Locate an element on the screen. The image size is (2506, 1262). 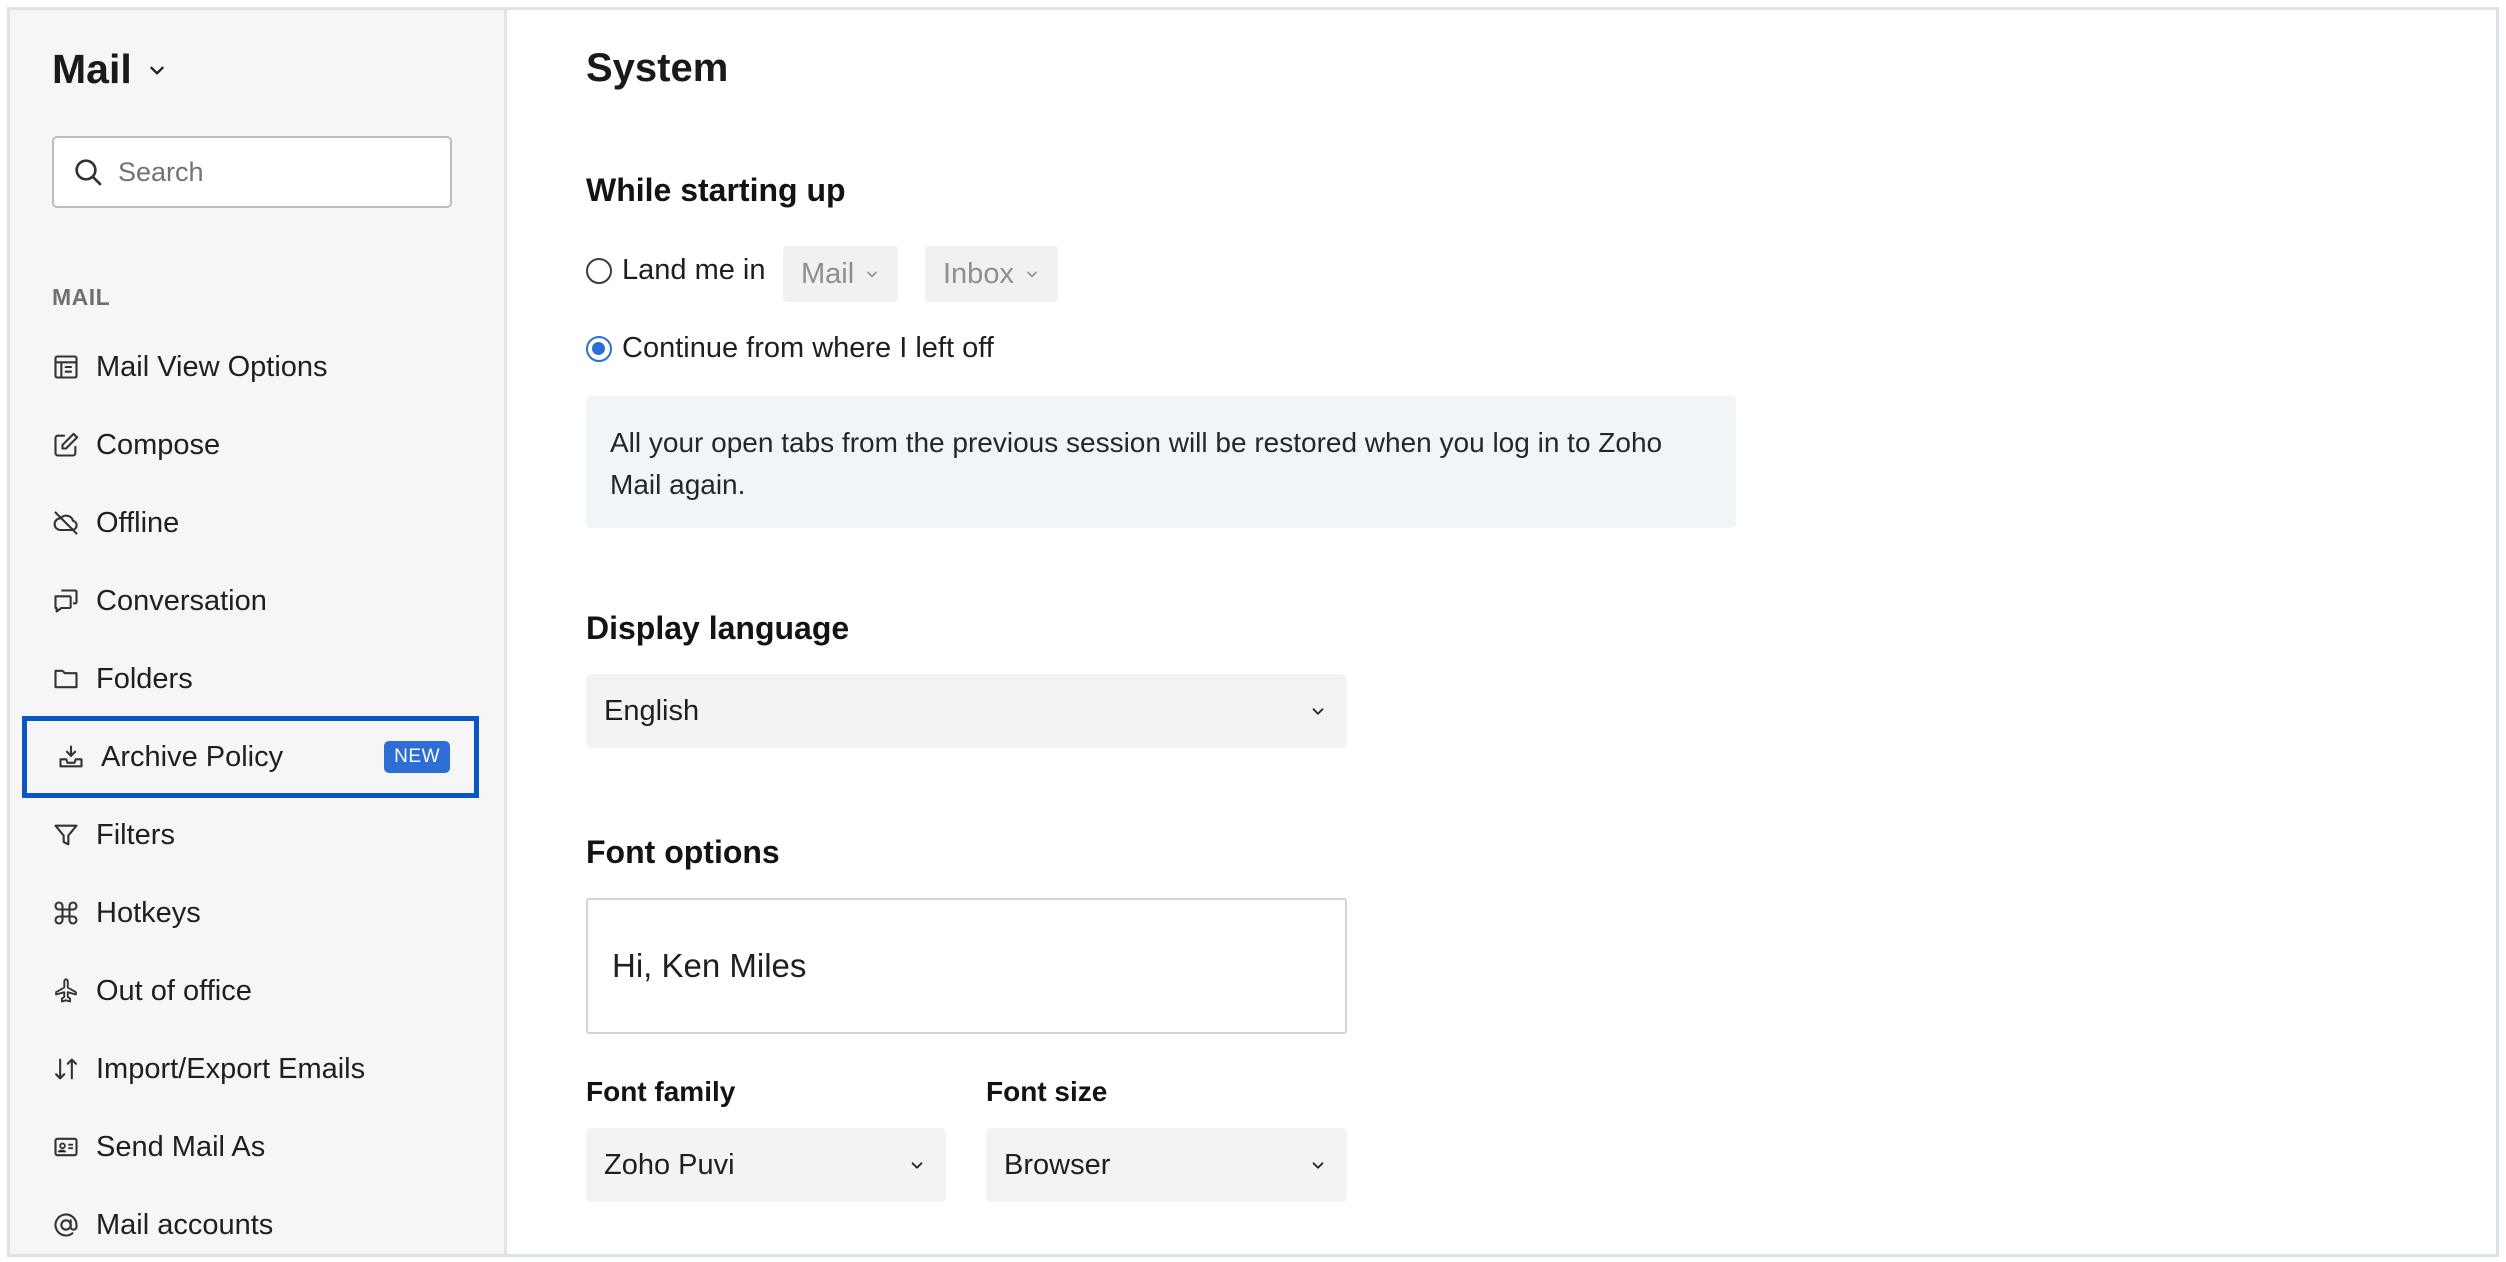
font-options-heading: Font options is located at coordinates (683, 852).